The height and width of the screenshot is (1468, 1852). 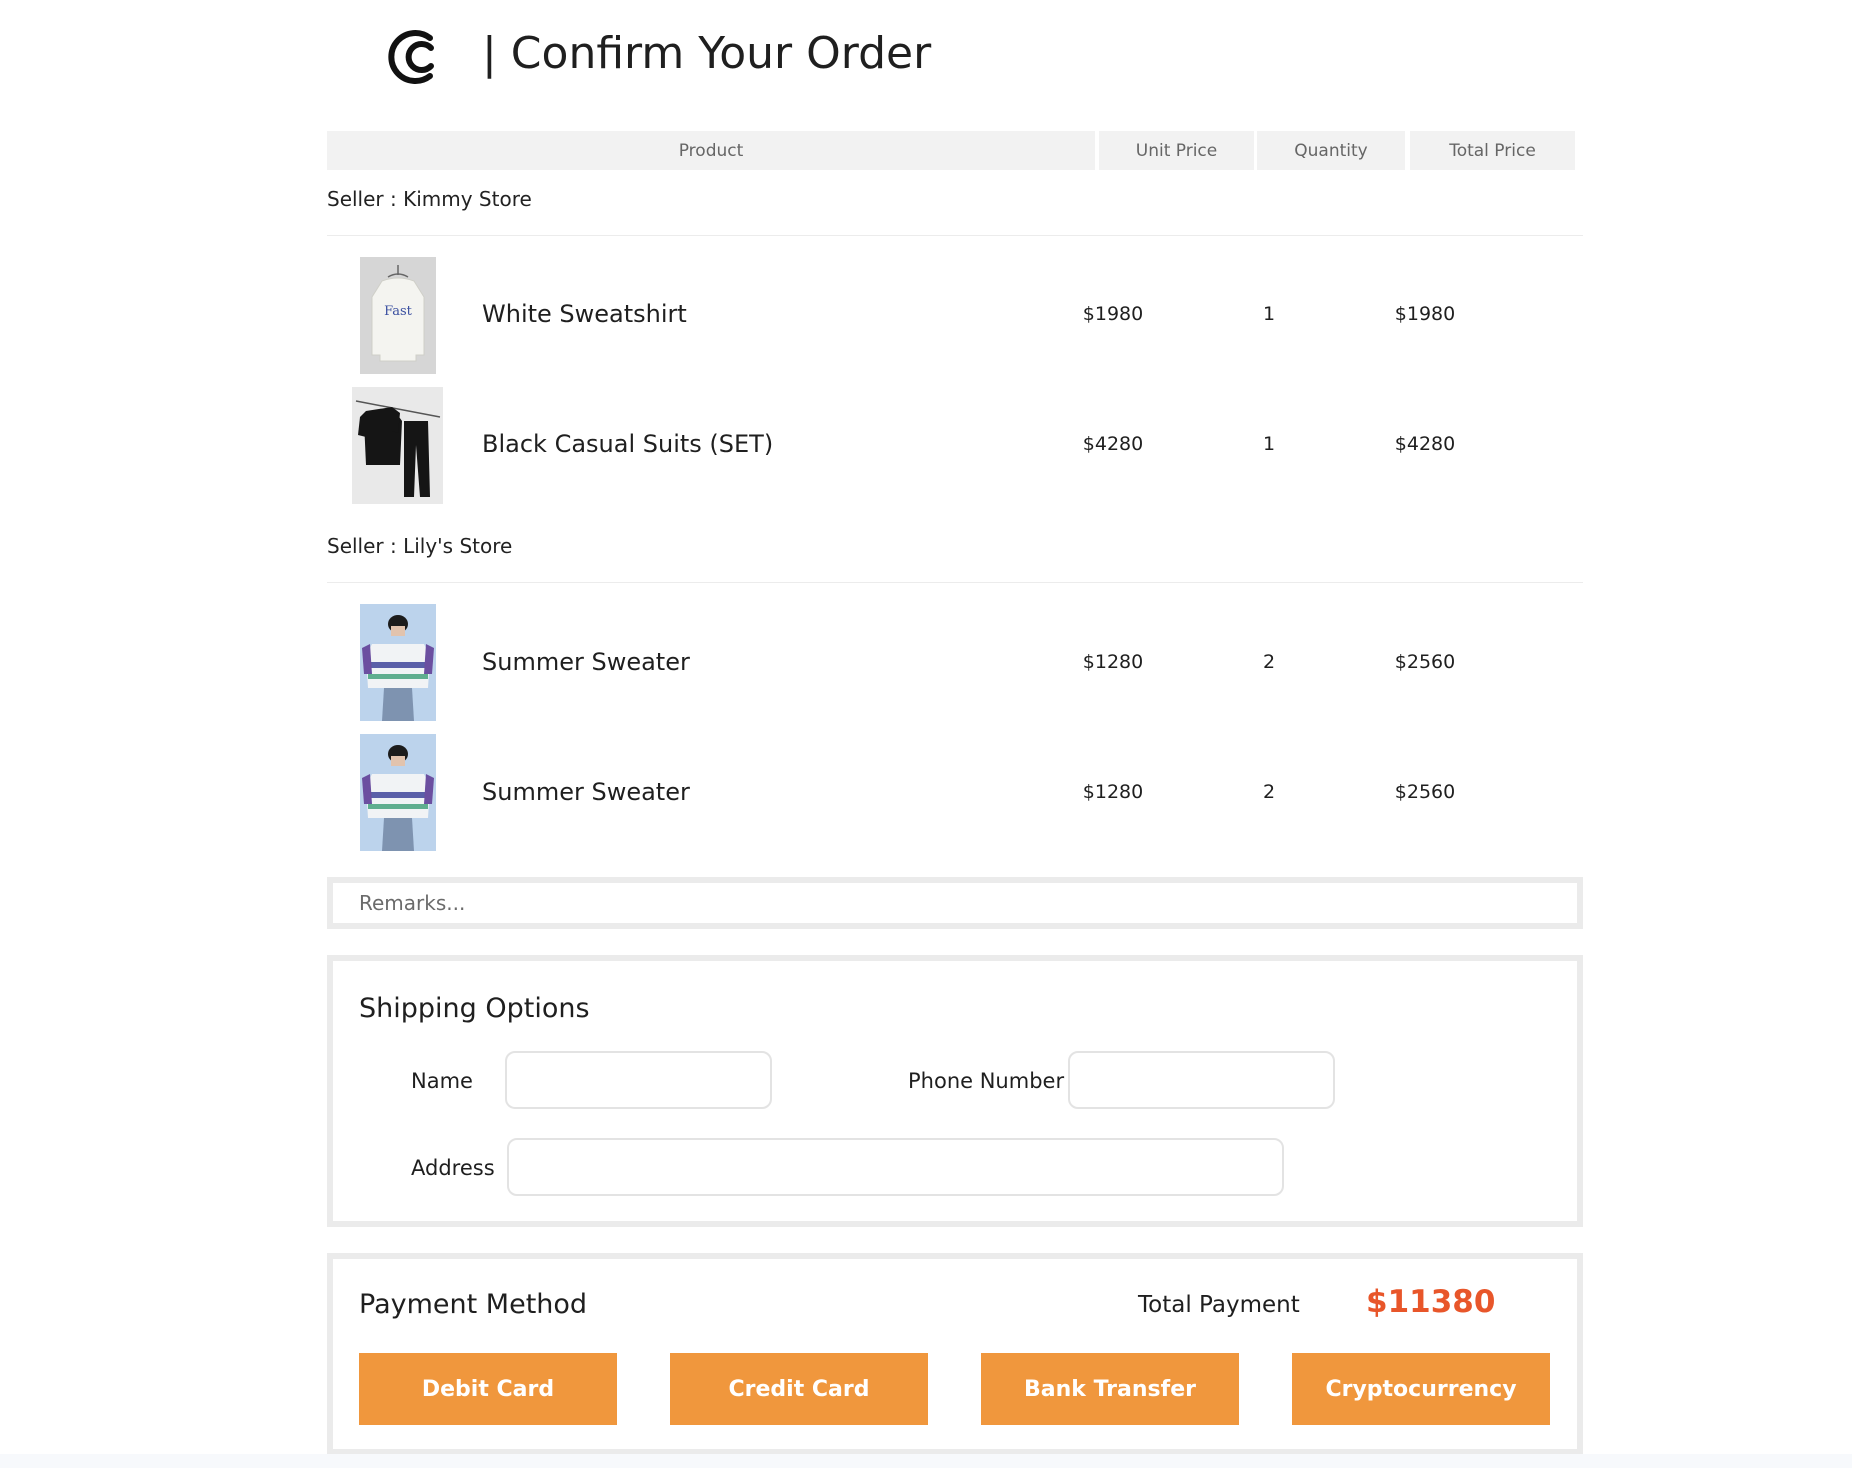 I want to click on remarks-input, so click(x=955, y=903).